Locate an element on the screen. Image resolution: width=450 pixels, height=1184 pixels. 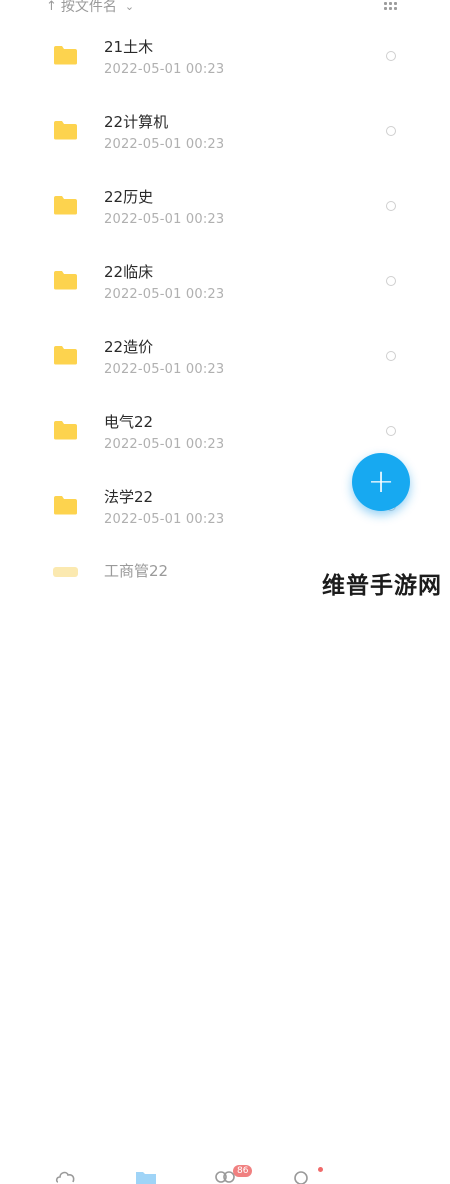
watermark: 维普手游网 is located at coordinates (382, 586).